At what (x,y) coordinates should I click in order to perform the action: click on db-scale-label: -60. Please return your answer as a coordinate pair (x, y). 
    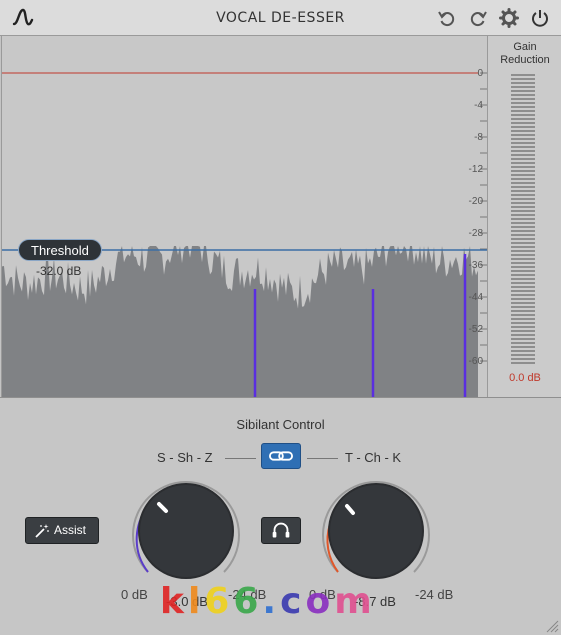
    Looking at the image, I should click on (475, 361).